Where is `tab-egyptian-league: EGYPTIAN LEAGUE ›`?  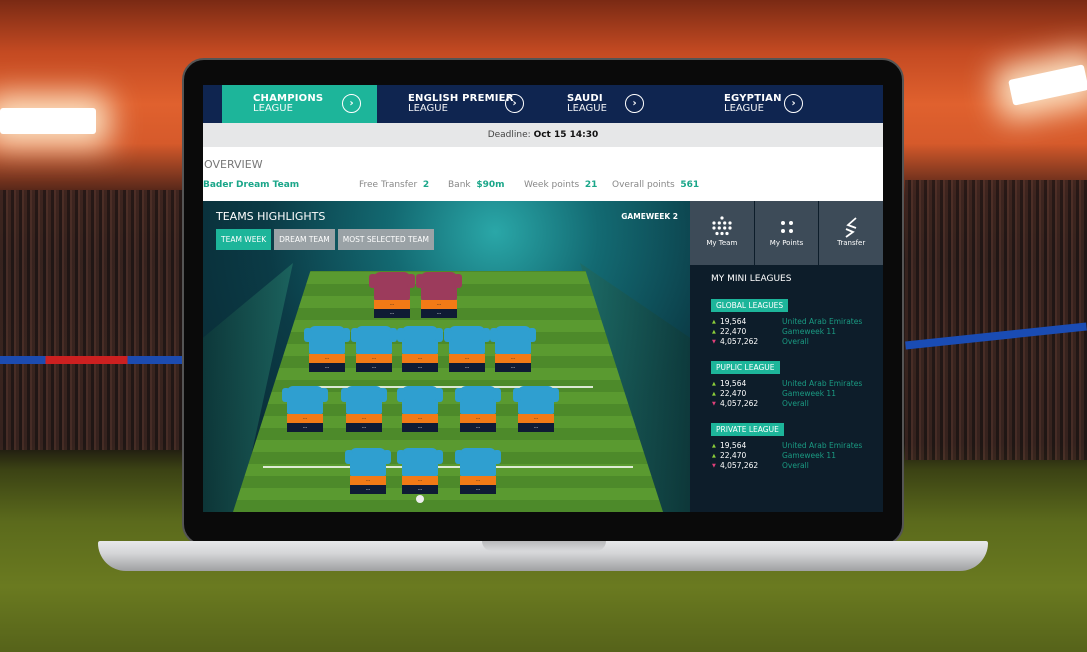
tab-egyptian-league: EGYPTIAN LEAGUE › is located at coordinates (764, 104).